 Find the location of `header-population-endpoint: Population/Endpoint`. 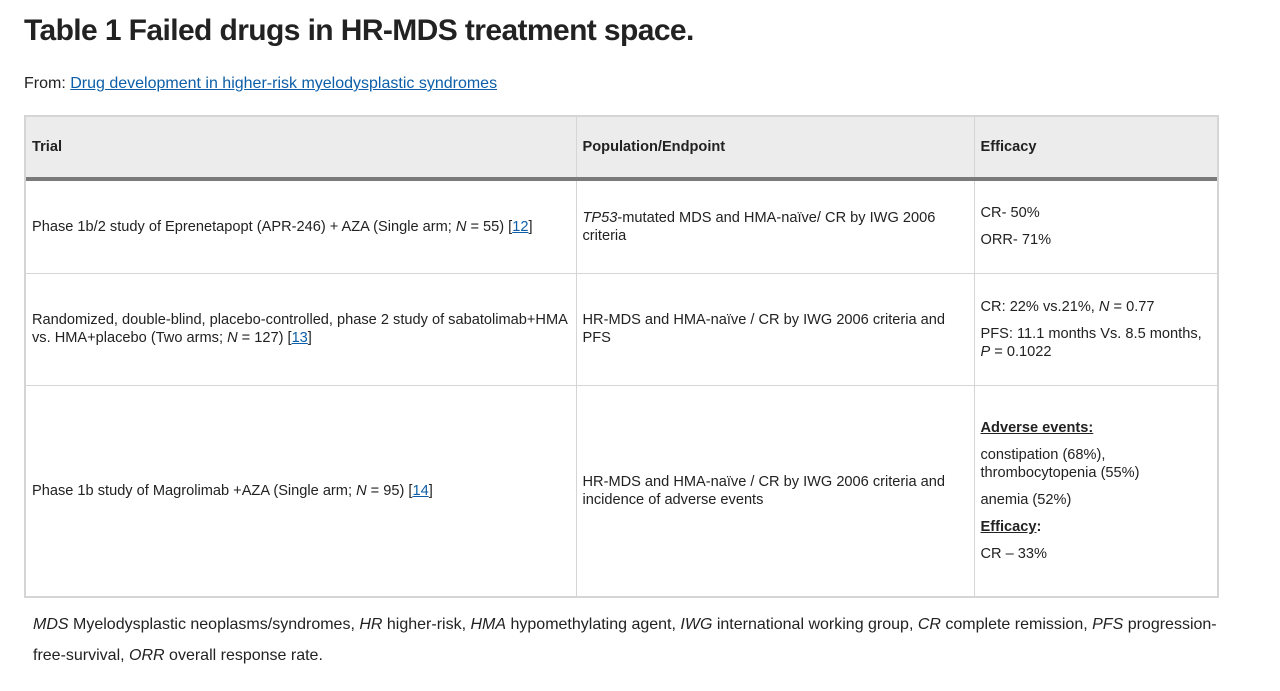

header-population-endpoint: Population/Endpoint is located at coordinates (774, 149).